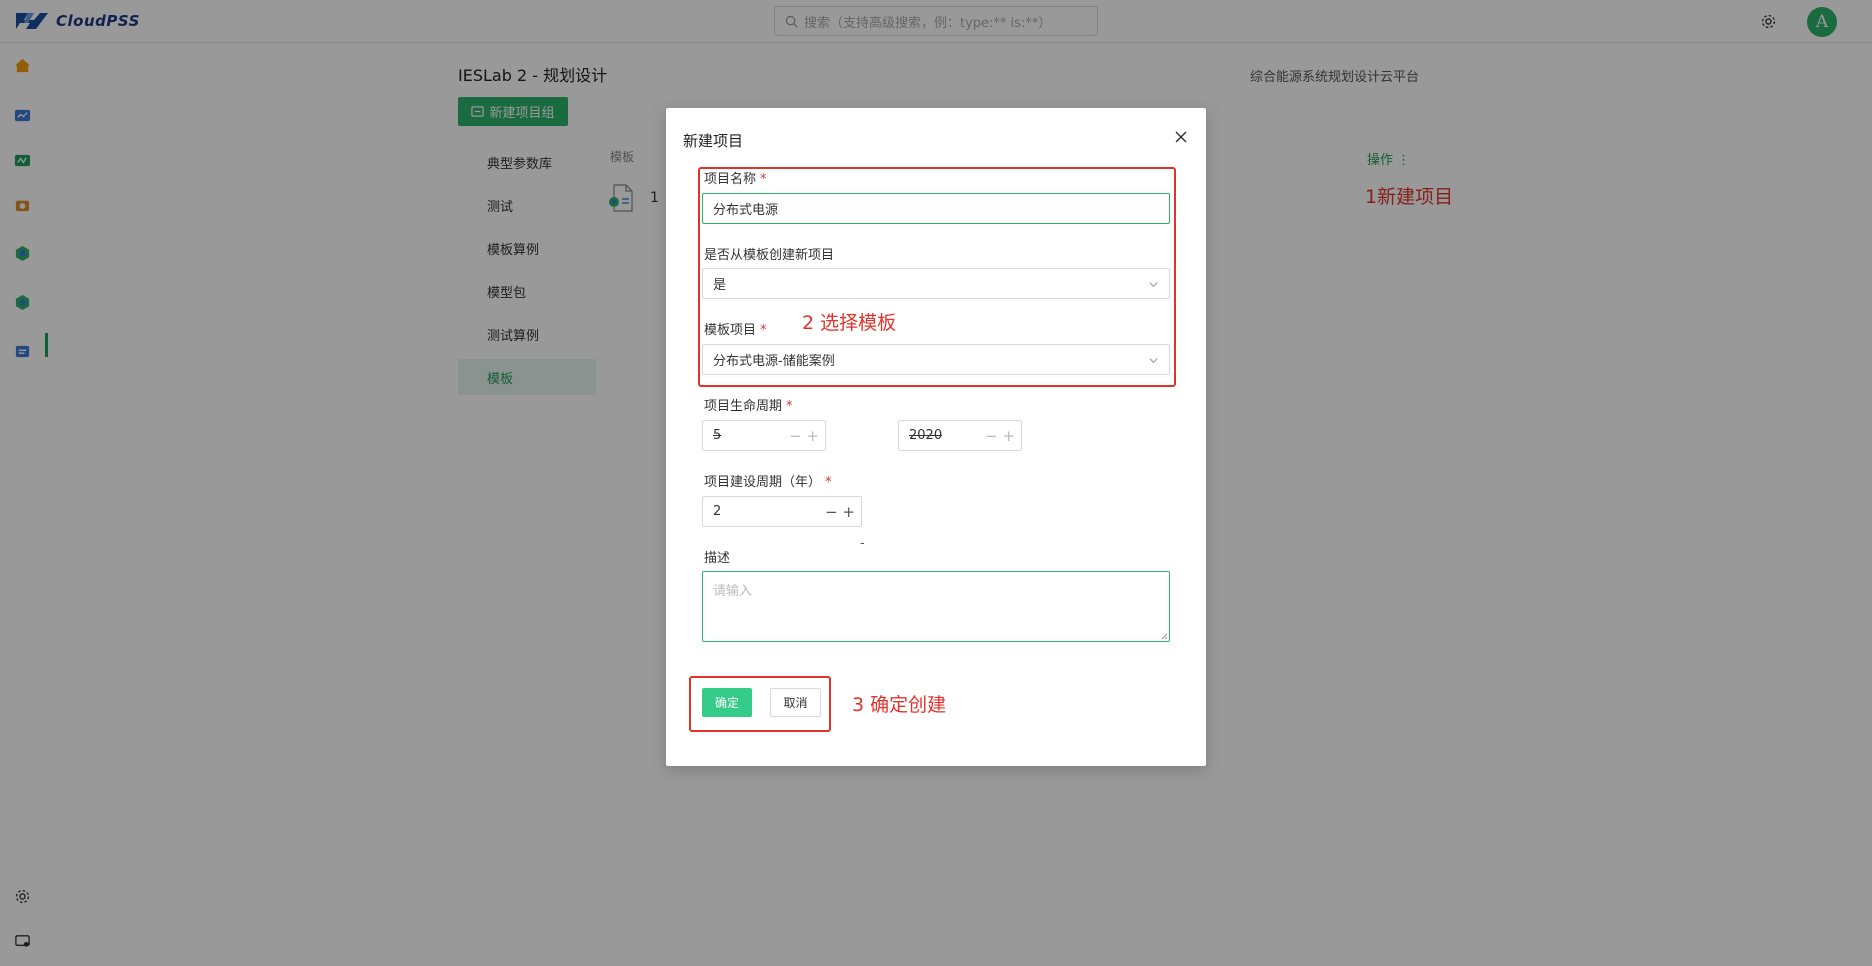  What do you see at coordinates (926, 435) in the screenshot?
I see `lifecycle-start-value: 2020` at bounding box center [926, 435].